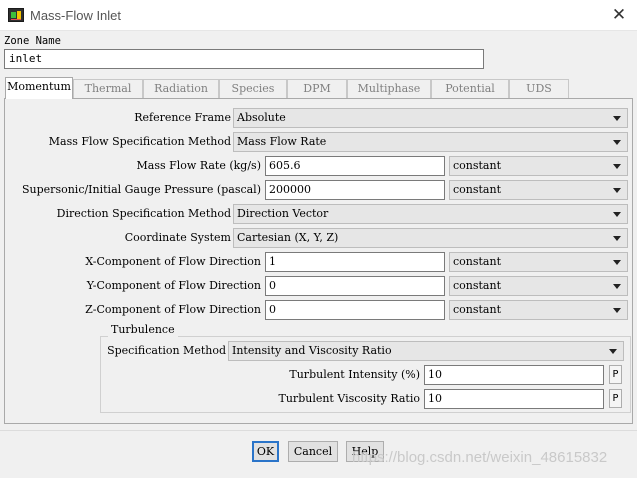 The image size is (637, 478). I want to click on reference-frame-value: Absolute, so click(261, 117).